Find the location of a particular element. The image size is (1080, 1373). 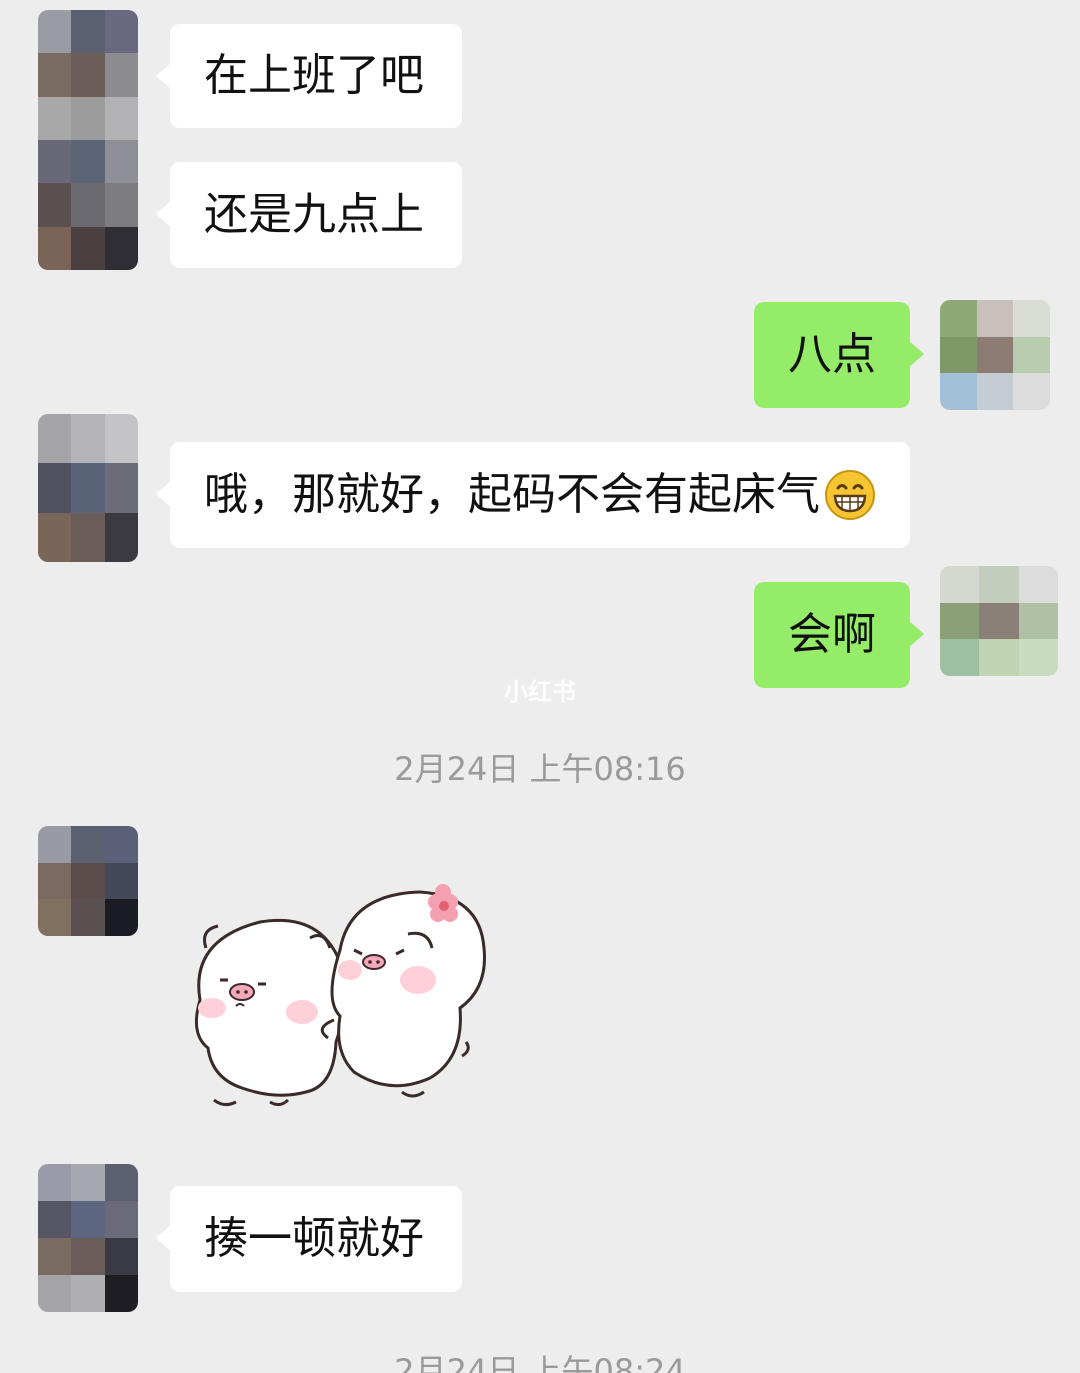

message-text: 会啊 is located at coordinates (832, 634).